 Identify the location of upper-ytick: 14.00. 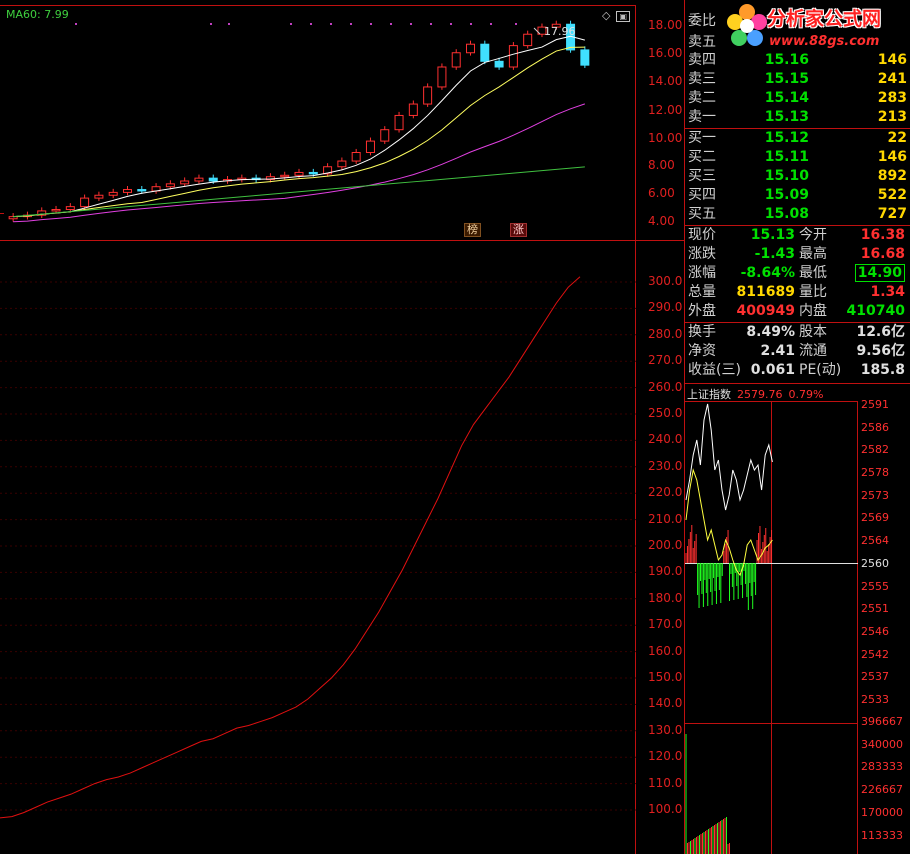
(665, 81).